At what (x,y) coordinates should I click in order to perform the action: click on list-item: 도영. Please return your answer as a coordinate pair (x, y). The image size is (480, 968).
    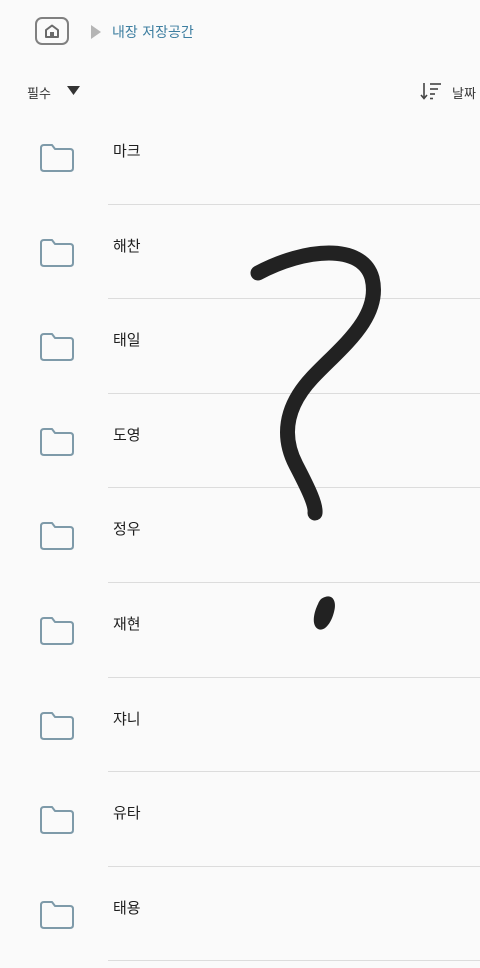
    Looking at the image, I should click on (240, 441).